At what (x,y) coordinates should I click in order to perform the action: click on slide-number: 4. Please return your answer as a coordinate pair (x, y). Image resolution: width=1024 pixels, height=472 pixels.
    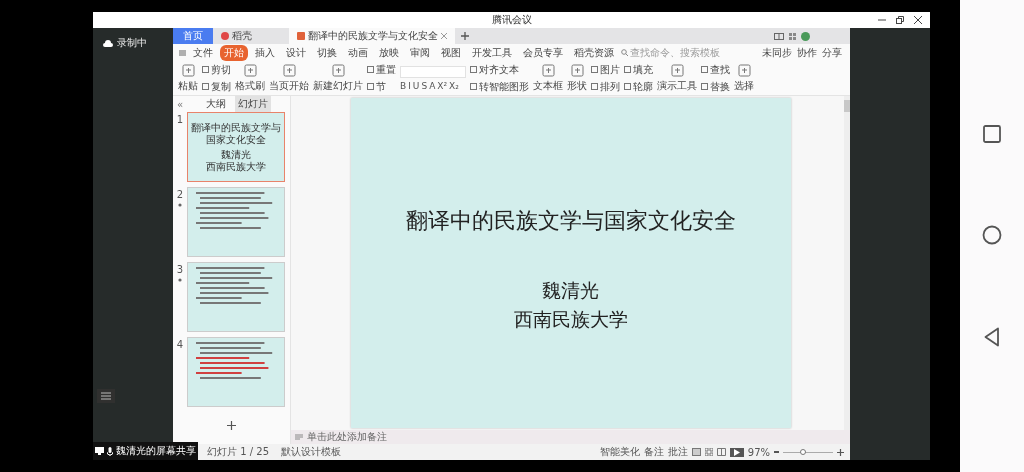
    Looking at the image, I should click on (180, 344).